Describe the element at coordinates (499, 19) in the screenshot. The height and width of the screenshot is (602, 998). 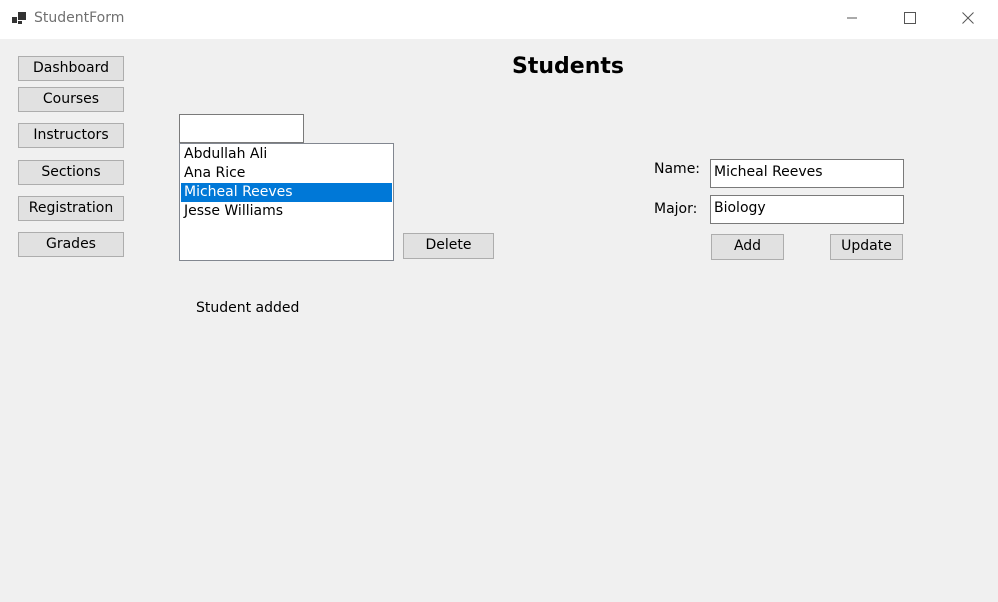
I see `title-bar: StudentForm` at that location.